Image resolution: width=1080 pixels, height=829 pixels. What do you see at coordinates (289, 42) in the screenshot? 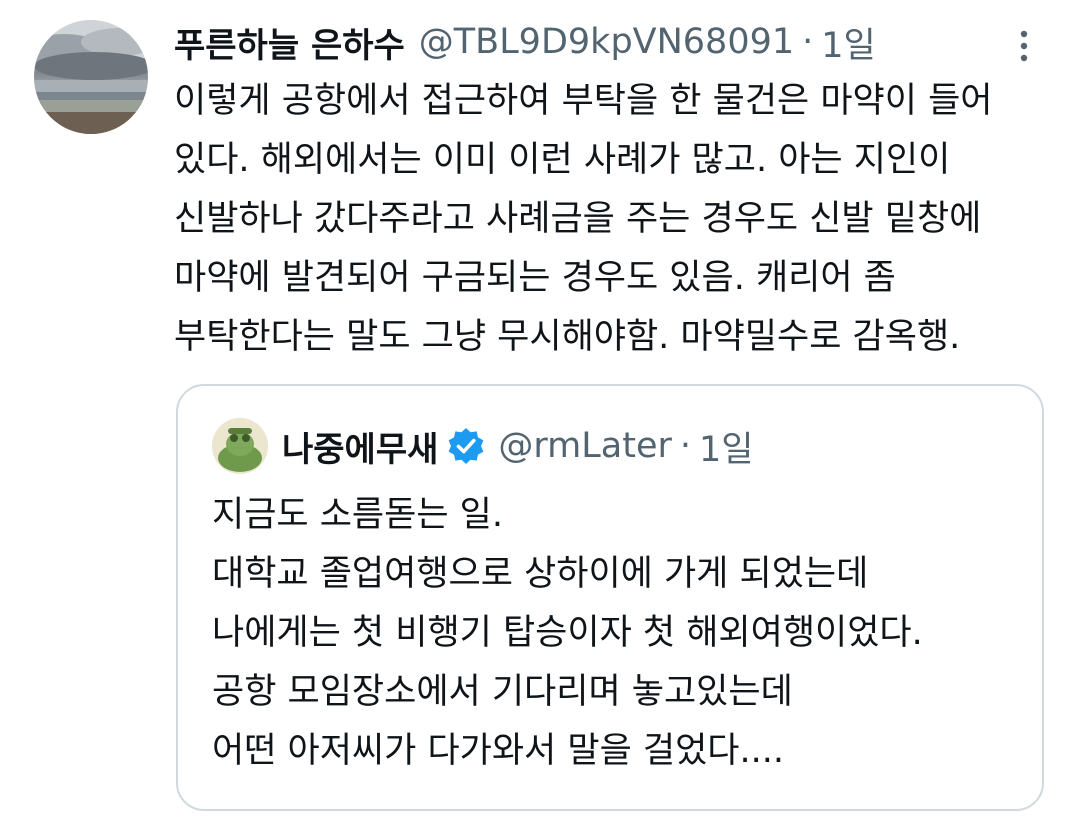
I see `display-name: 푸른하늘 은하수` at bounding box center [289, 42].